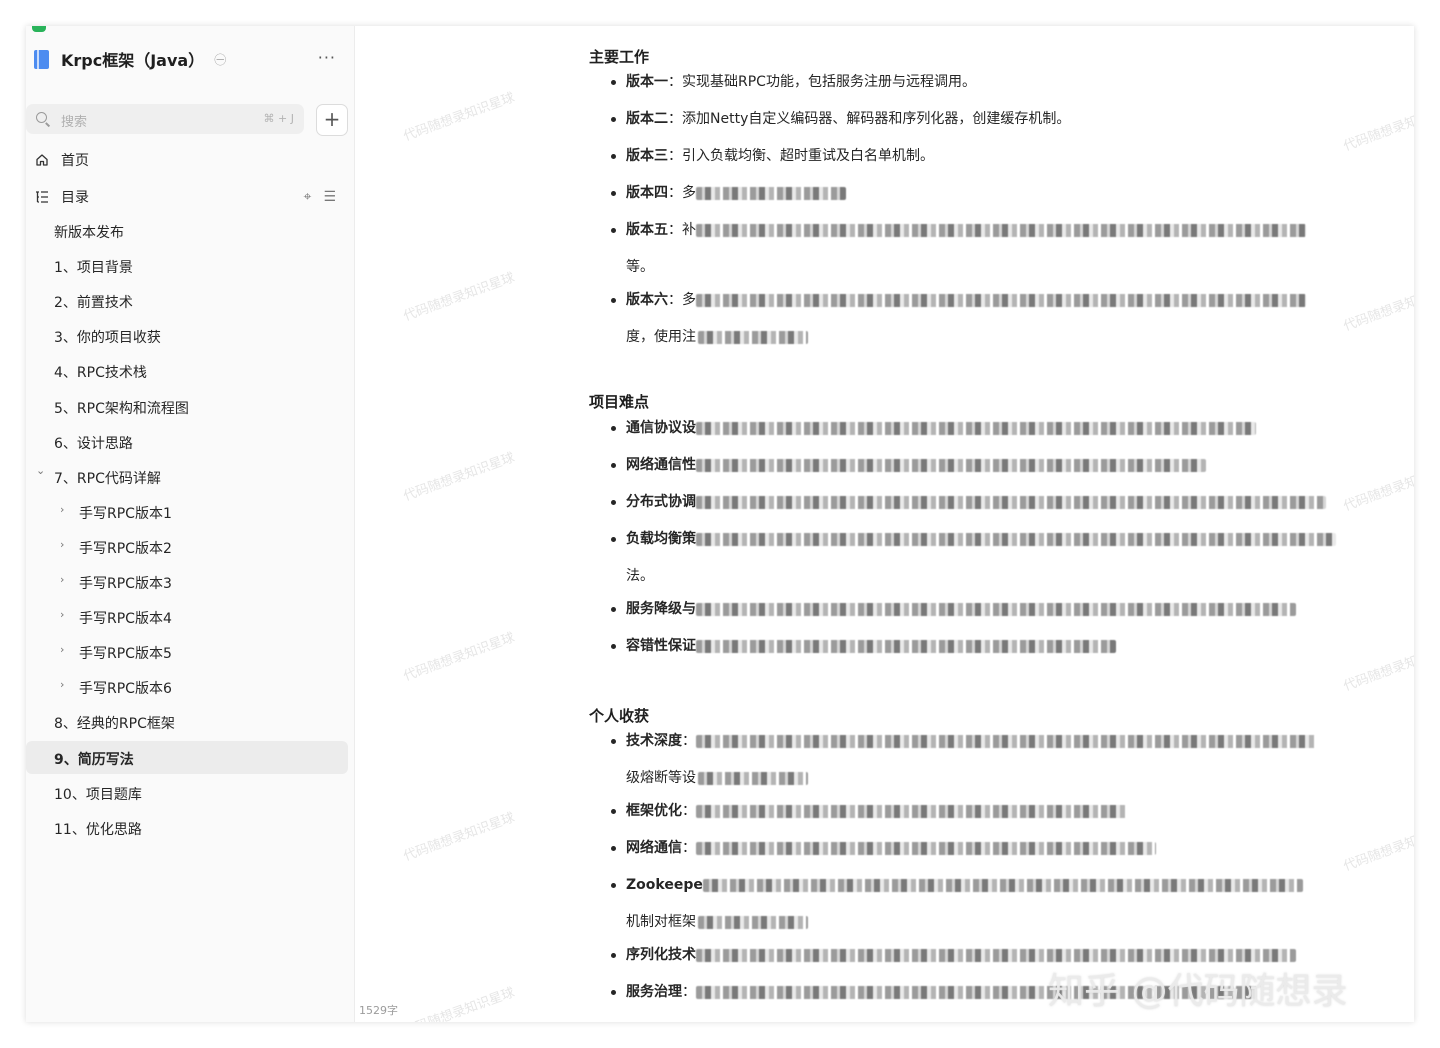 The width and height of the screenshot is (1440, 1048). Describe the element at coordinates (98, 794) in the screenshot. I see `toc-item-label: 10、项目题库` at that location.